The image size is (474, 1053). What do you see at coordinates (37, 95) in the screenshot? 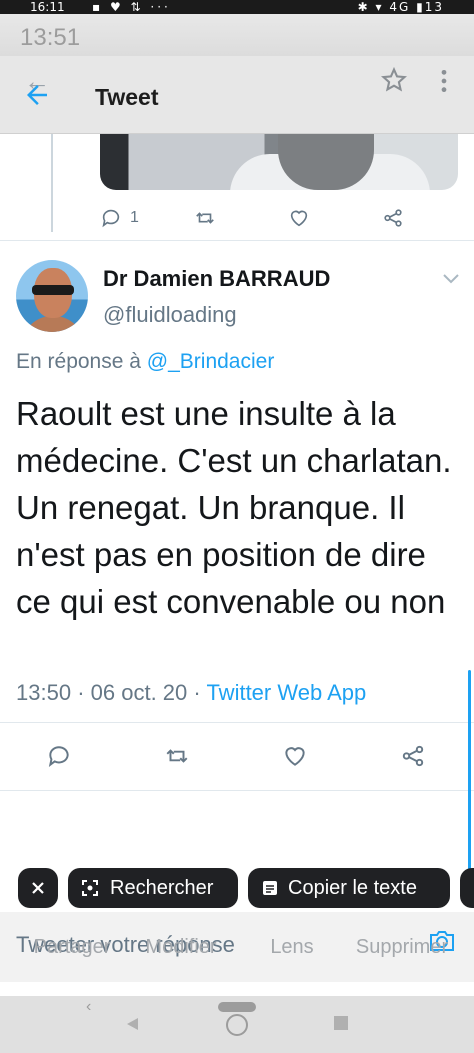
I see `back-arrow-icon` at bounding box center [37, 95].